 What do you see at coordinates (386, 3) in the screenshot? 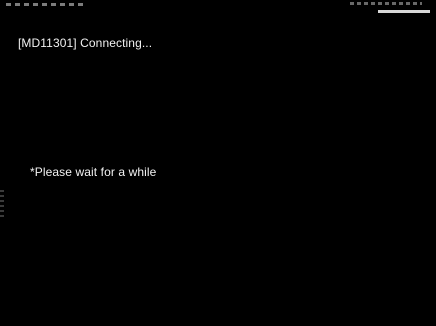
I see `top-right-indicator` at bounding box center [386, 3].